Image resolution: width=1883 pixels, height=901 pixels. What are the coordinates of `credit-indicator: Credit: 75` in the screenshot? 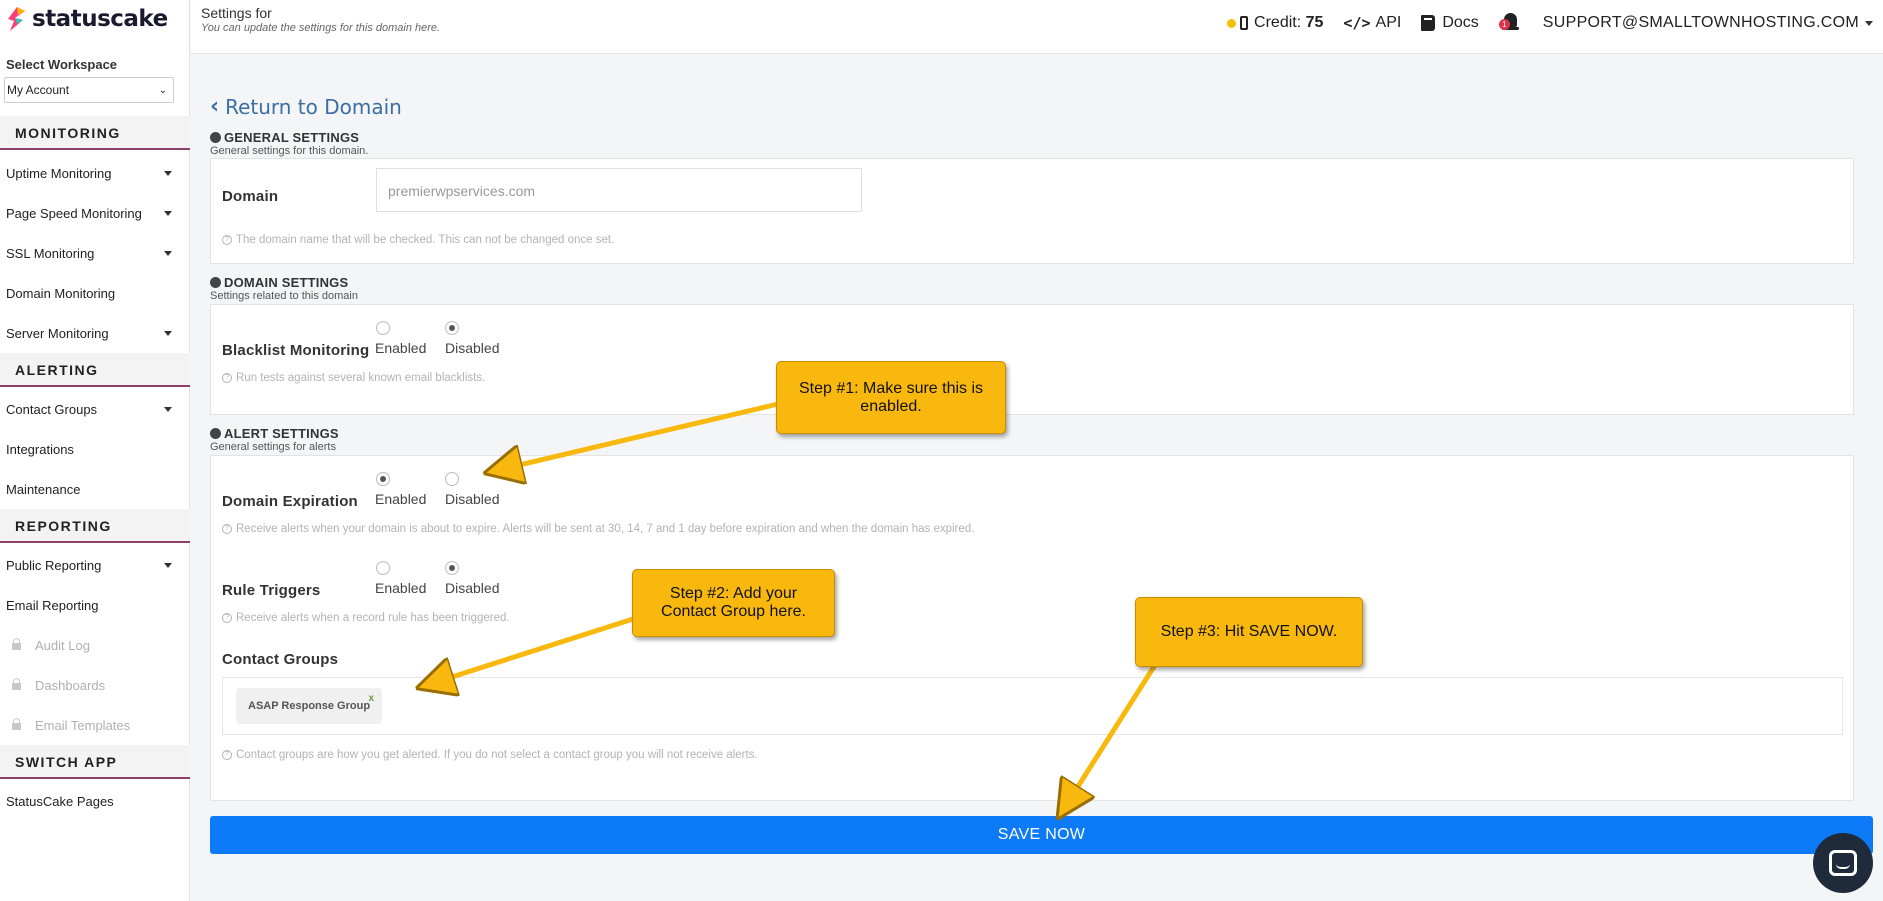 It's located at (1275, 23).